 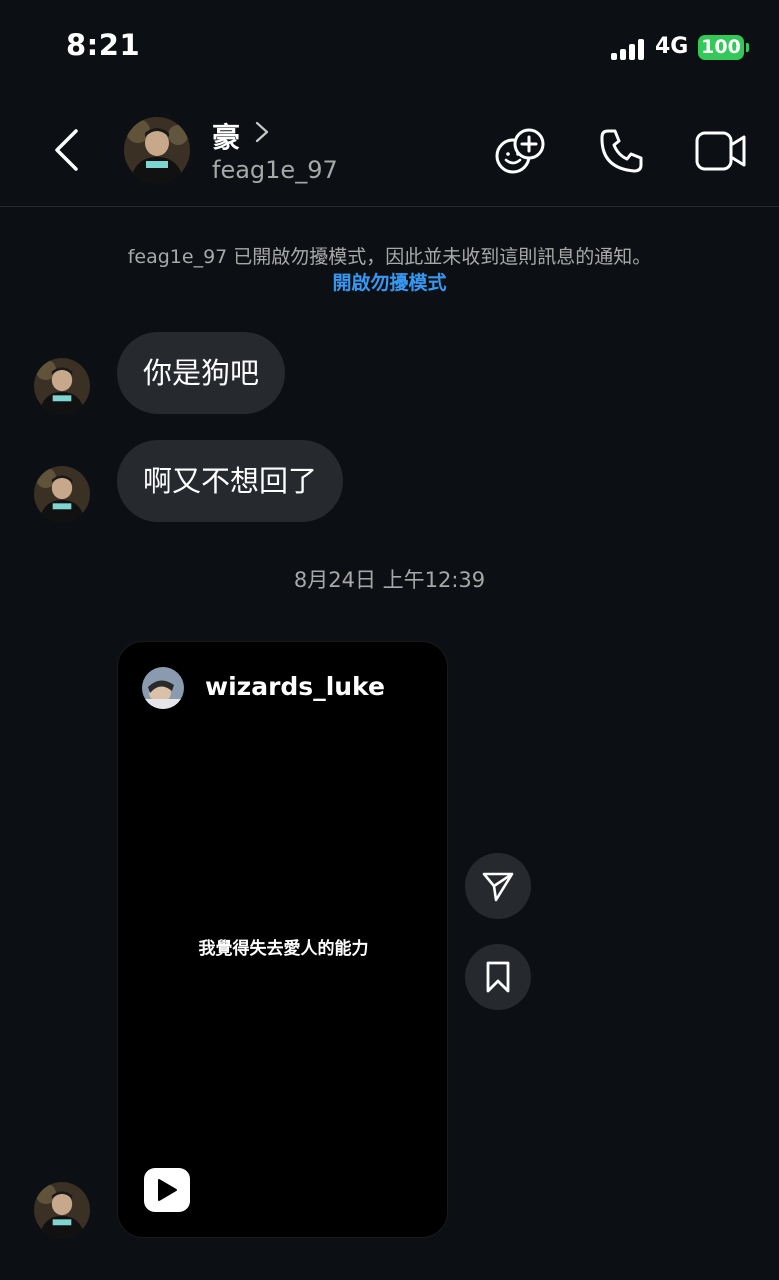 I want to click on status-time: 8:21, so click(x=103, y=45).